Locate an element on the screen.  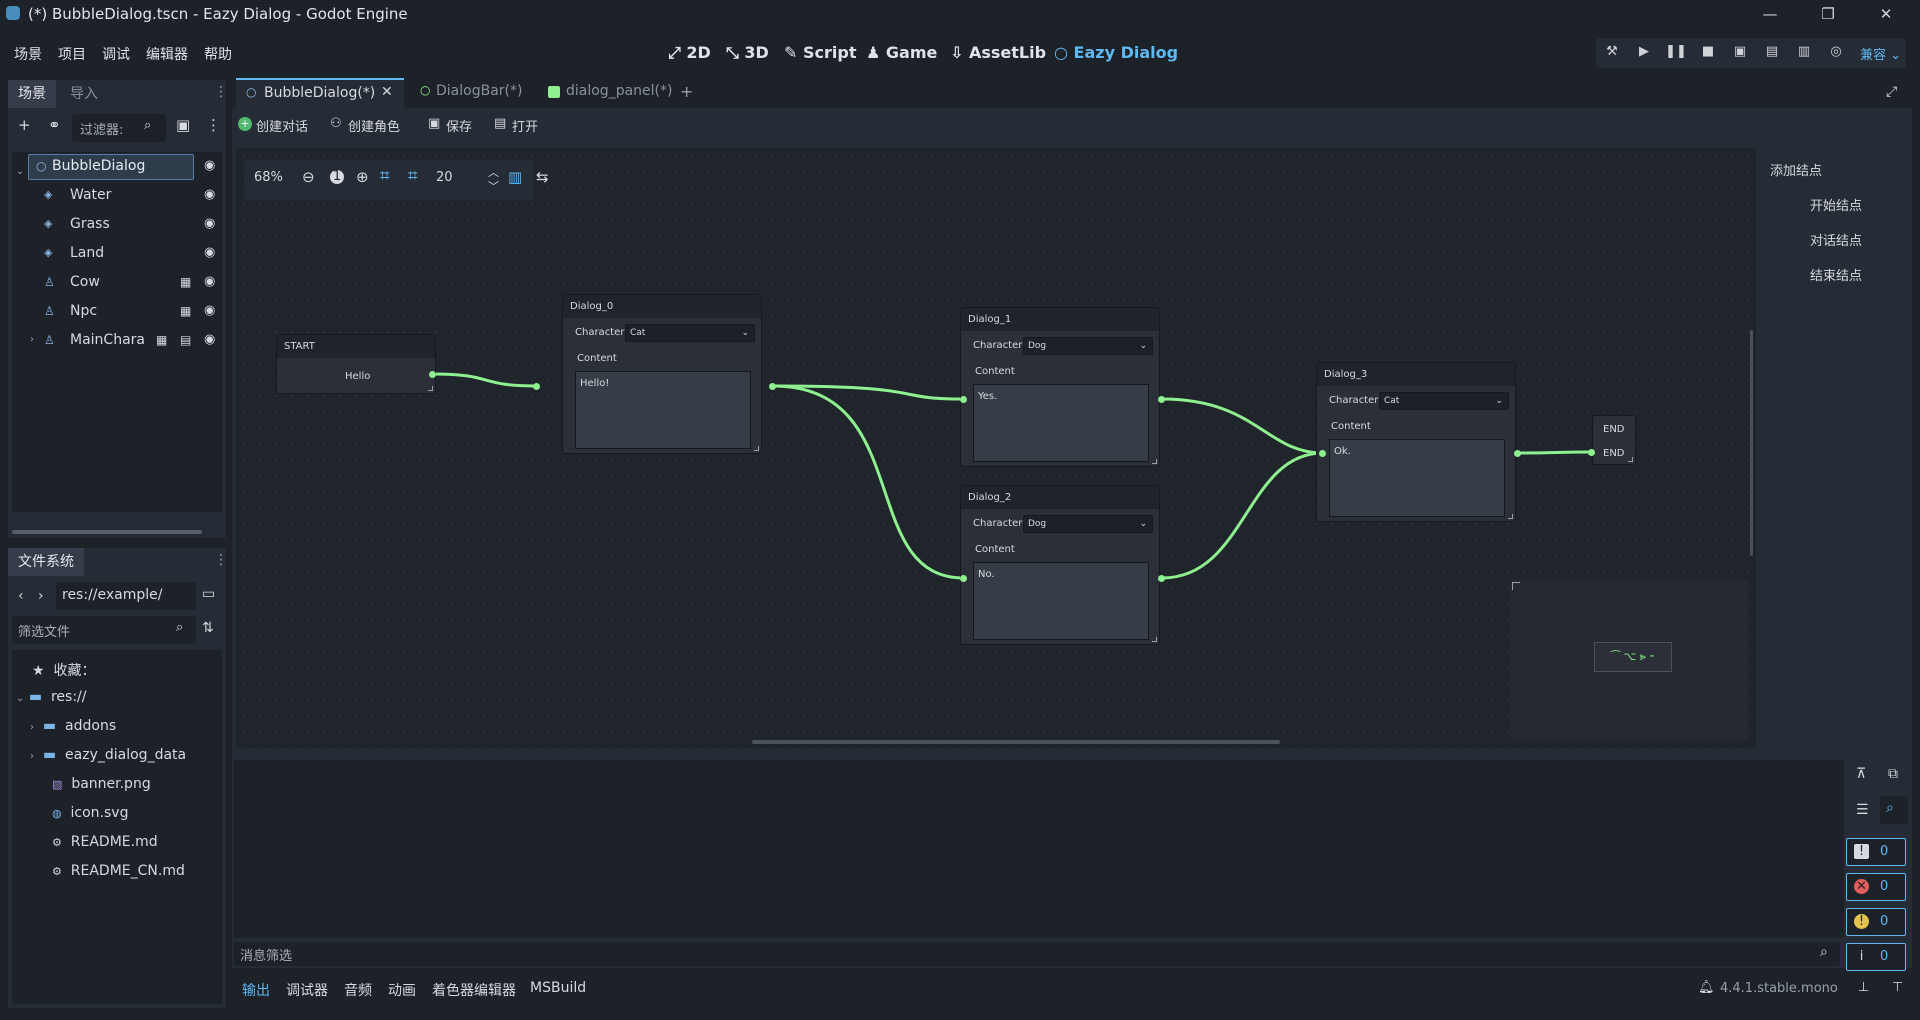
scene-filter-input: 过滤器: ⌕ is located at coordinates (119, 128).